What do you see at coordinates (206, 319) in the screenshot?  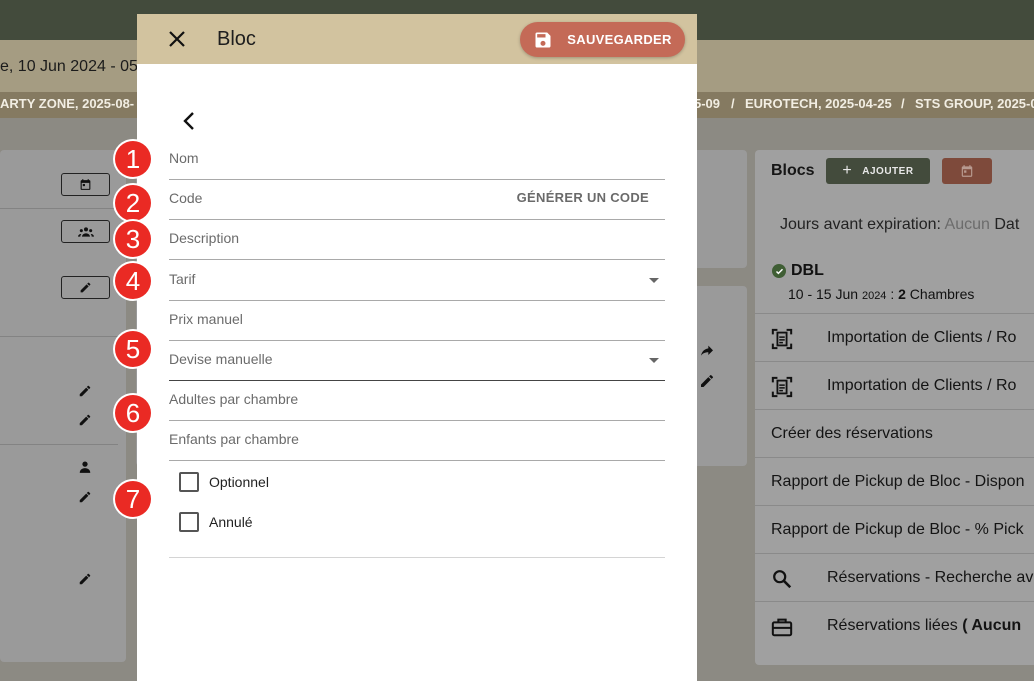 I see `prix-manuel-label: Prix manuel` at bounding box center [206, 319].